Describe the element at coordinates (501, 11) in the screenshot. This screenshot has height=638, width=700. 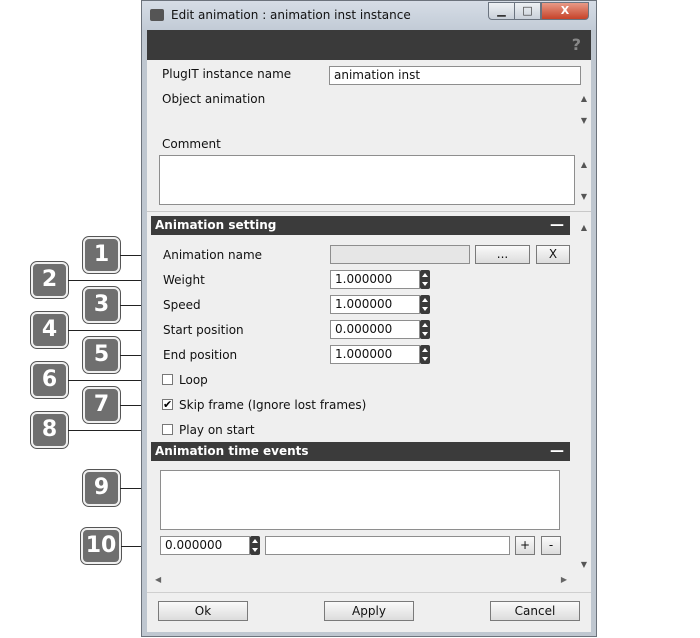
I see `minimize-button: ▁` at that location.